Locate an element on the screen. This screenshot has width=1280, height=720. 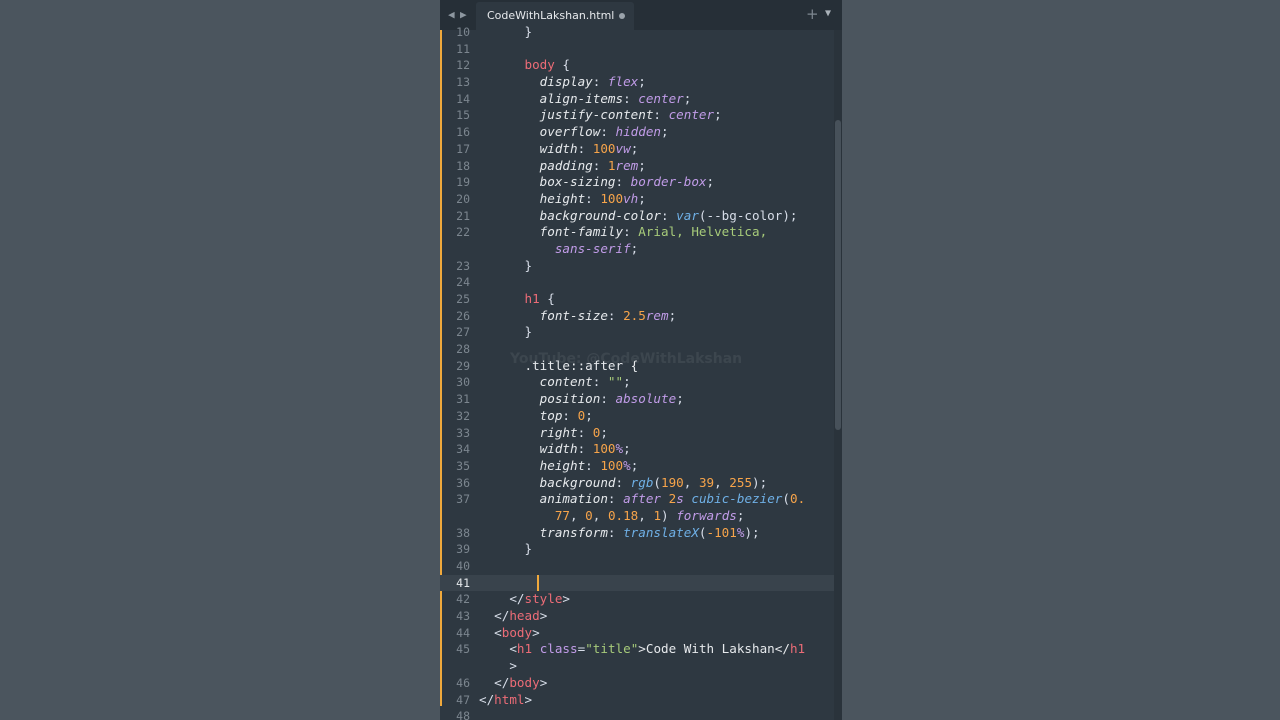
code-token: flex is located at coordinates (623, 82).